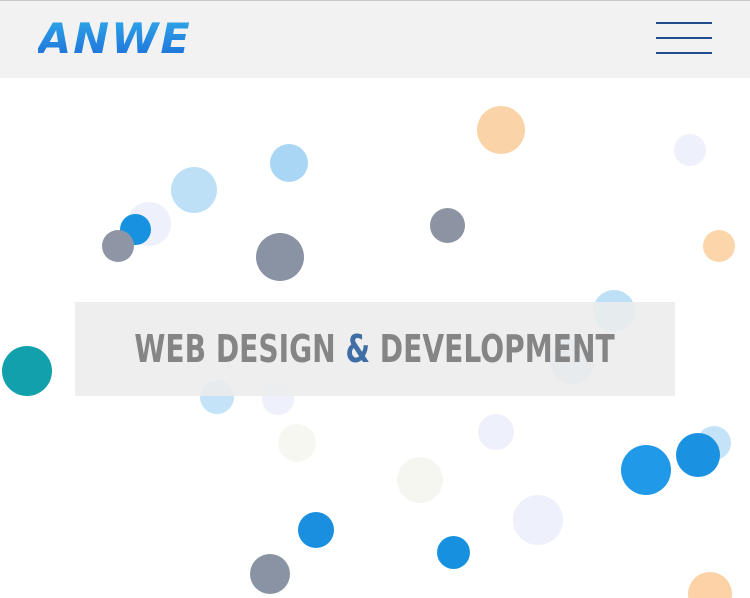  Describe the element at coordinates (115, 39) in the screenshot. I see `anwe-logo: ANWE` at that location.